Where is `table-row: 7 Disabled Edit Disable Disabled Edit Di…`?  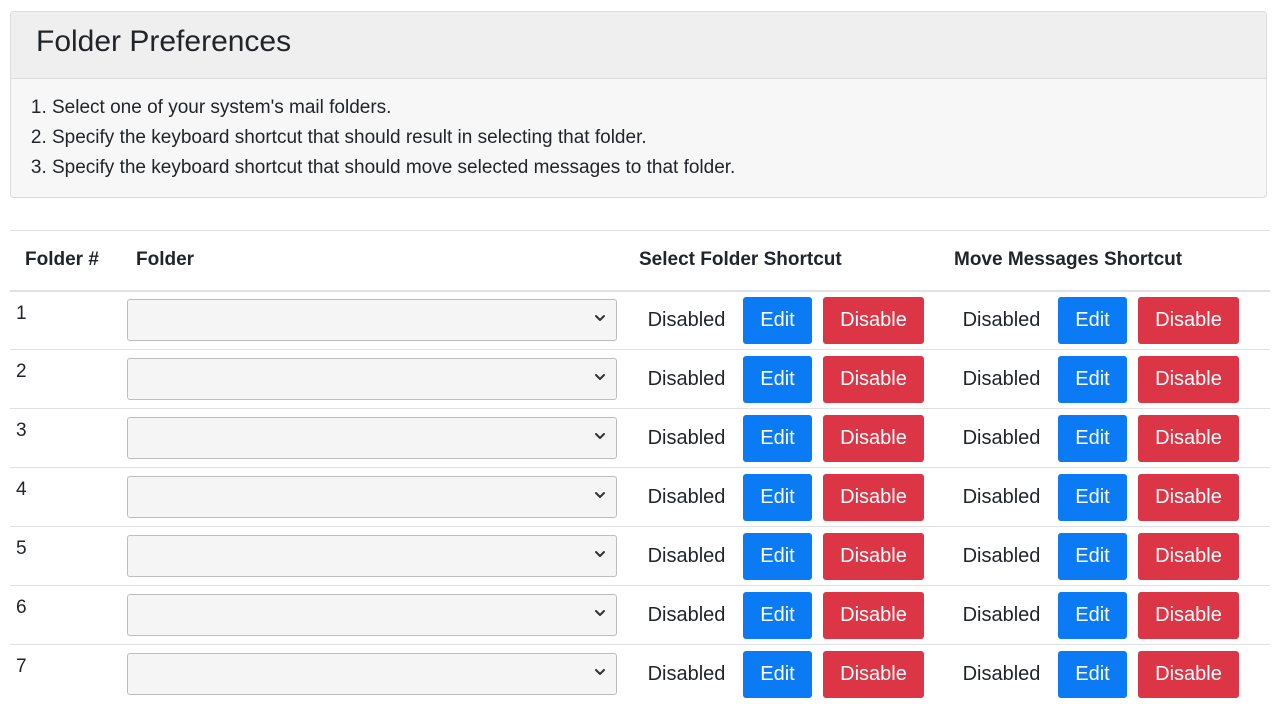
table-row: 7 Disabled Edit Disable Disabled Edit Di… is located at coordinates (640, 674).